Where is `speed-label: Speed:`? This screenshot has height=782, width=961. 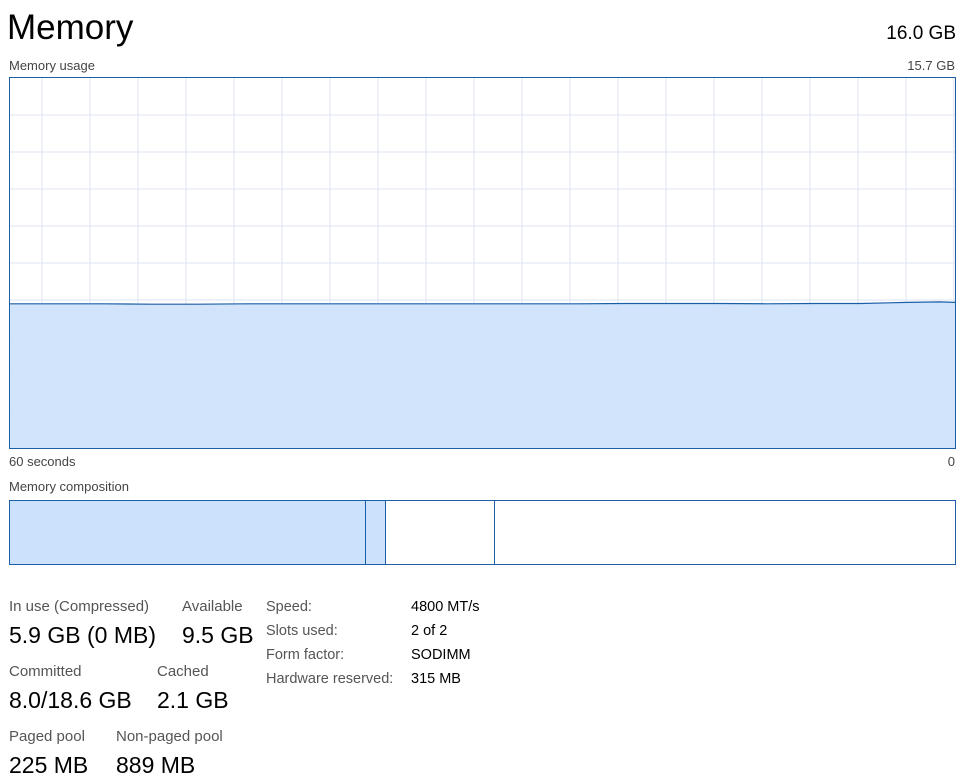 speed-label: Speed: is located at coordinates (289, 607).